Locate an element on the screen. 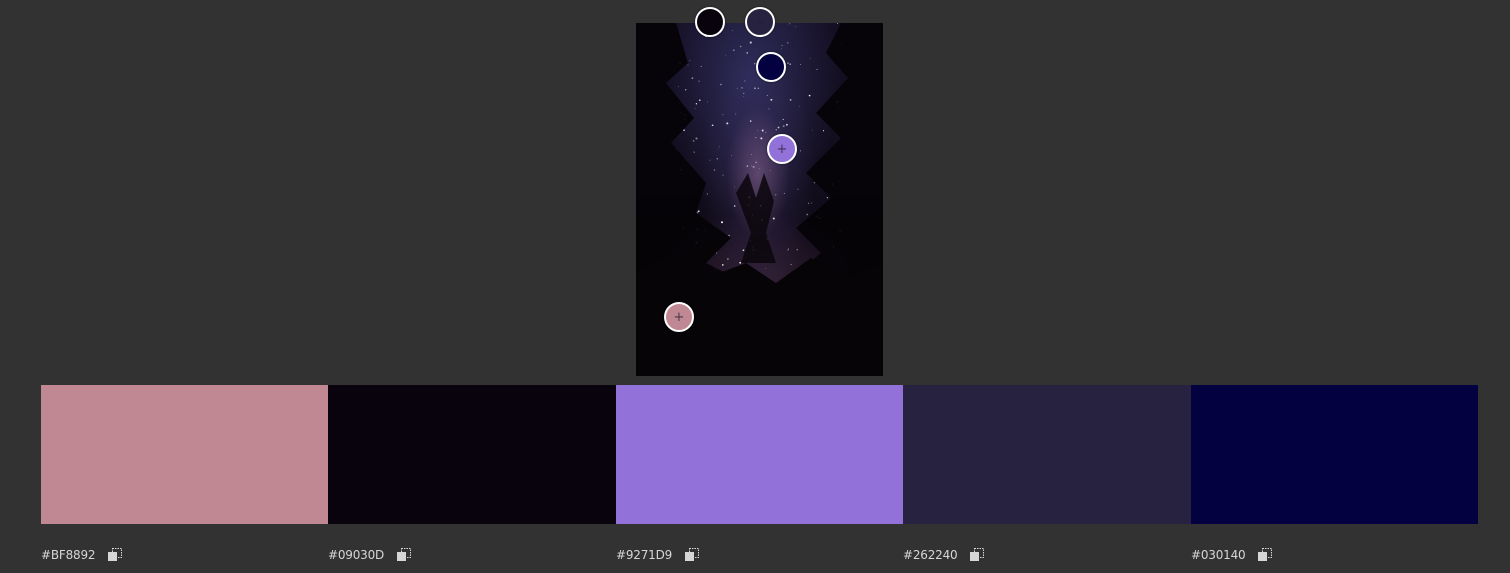 The image size is (1510, 573). swatch-hex-row: #9271D9 is located at coordinates (658, 555).